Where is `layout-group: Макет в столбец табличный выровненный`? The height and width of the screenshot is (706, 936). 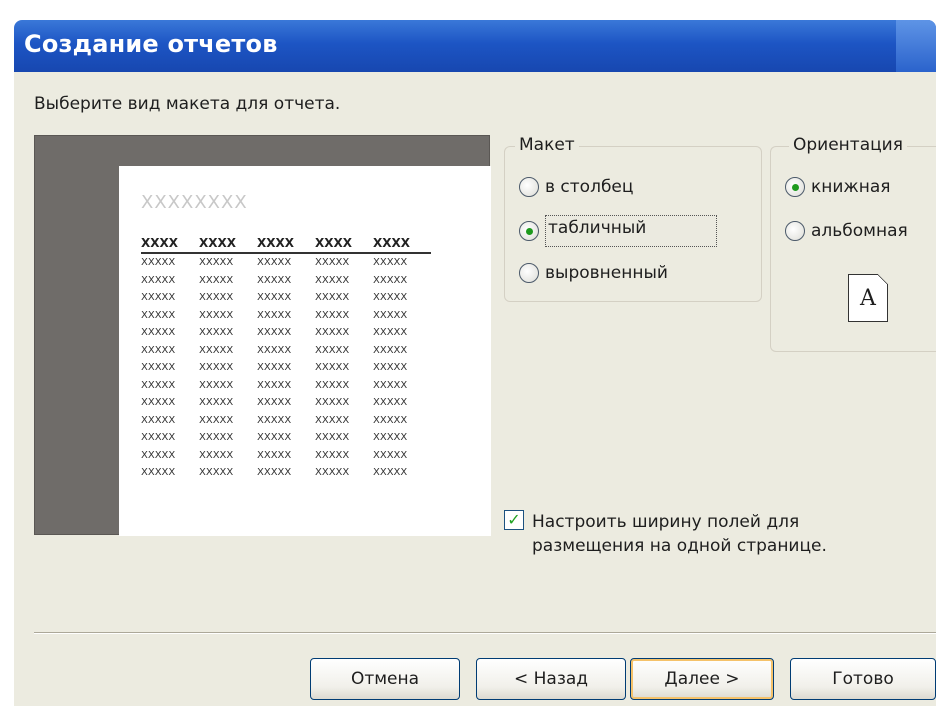
layout-group: Макет в столбец табличный выровненный is located at coordinates (633, 218).